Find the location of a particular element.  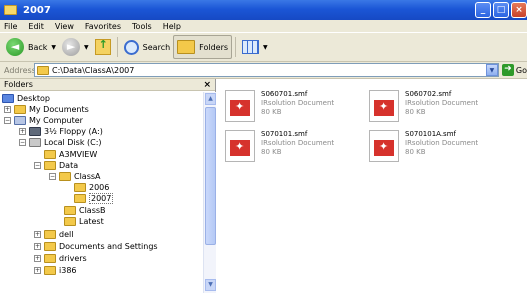

my-documents-icon is located at coordinates (20, 109).